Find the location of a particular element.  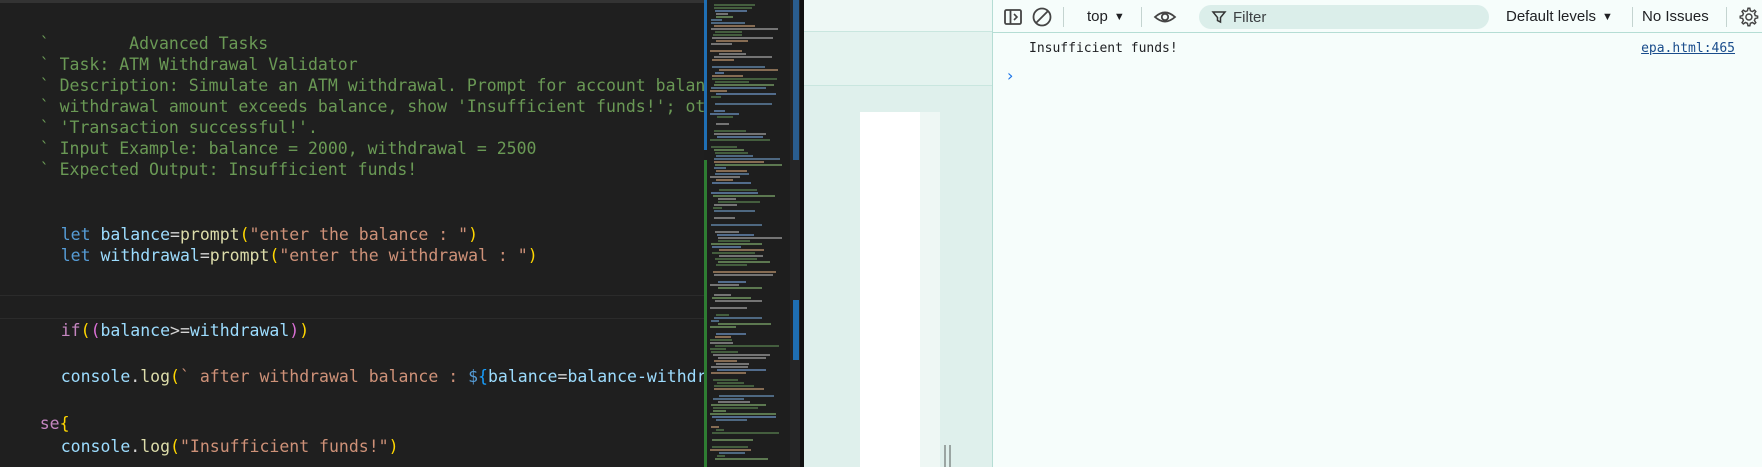

context-selector: top ▼ is located at coordinates (1106, 16).